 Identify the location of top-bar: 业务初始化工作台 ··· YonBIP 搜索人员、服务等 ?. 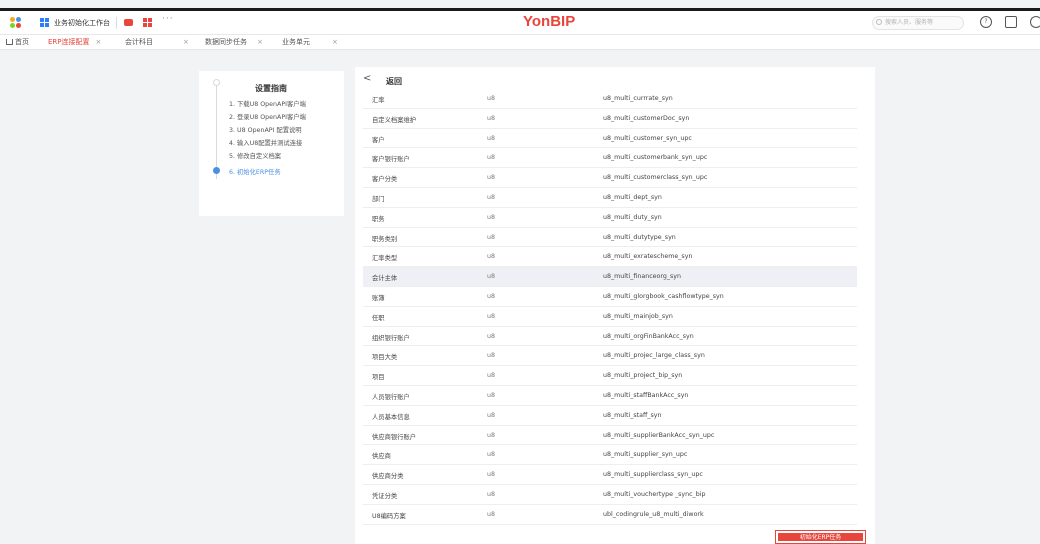
(520, 23).